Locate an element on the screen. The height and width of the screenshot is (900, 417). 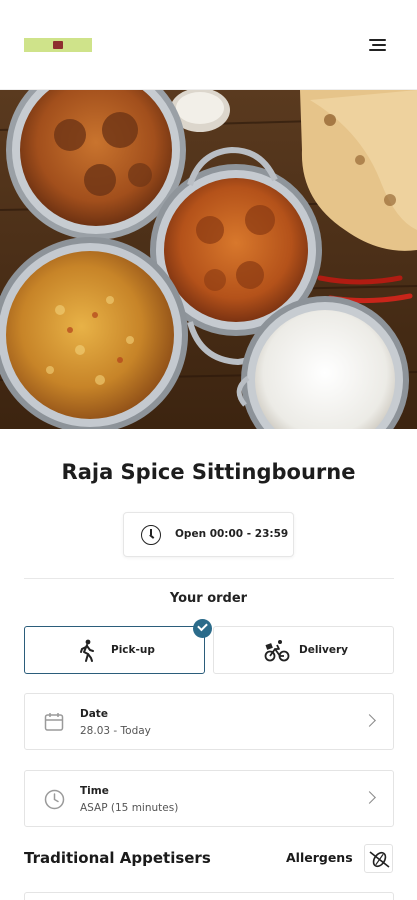
restaurant-name: Raja Spice Sittingbourne is located at coordinates (208, 472).